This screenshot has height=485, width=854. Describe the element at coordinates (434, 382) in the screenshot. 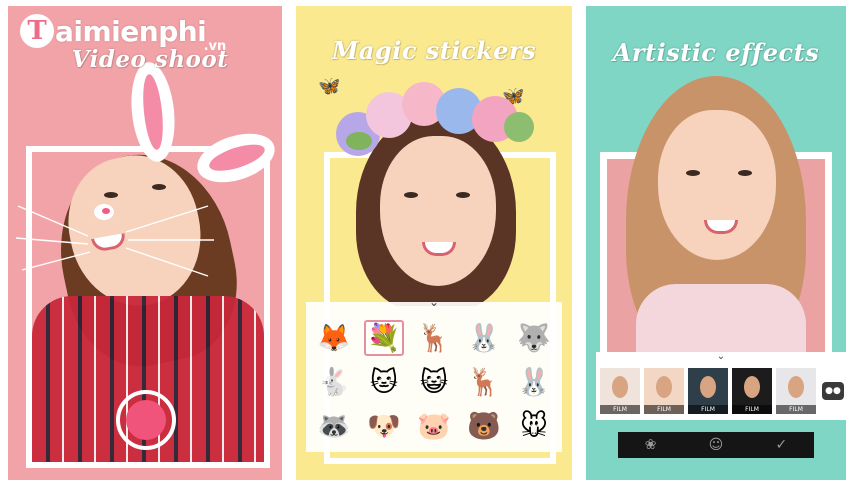

I see `pink-cat-icon: 😺` at that location.